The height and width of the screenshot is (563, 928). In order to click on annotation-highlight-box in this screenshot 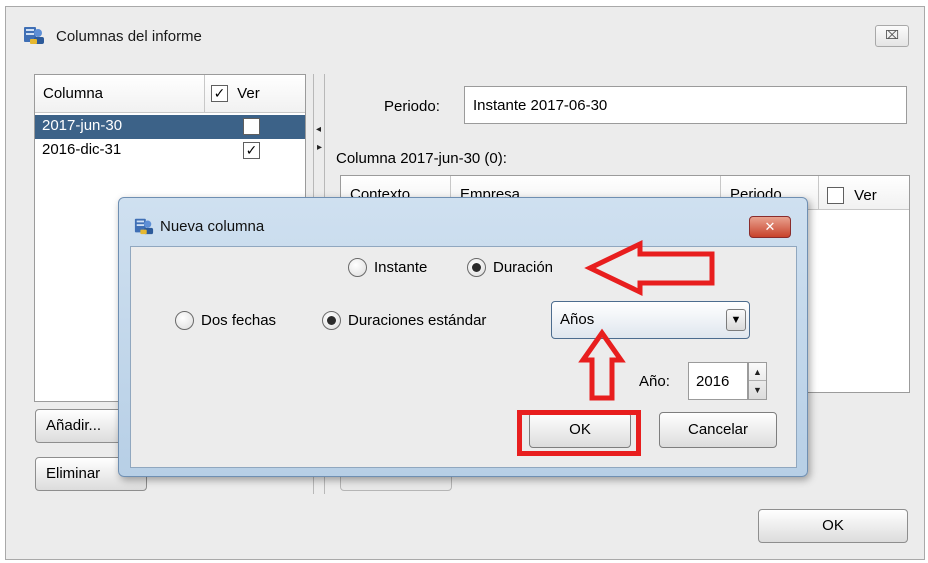, I will do `click(579, 433)`.